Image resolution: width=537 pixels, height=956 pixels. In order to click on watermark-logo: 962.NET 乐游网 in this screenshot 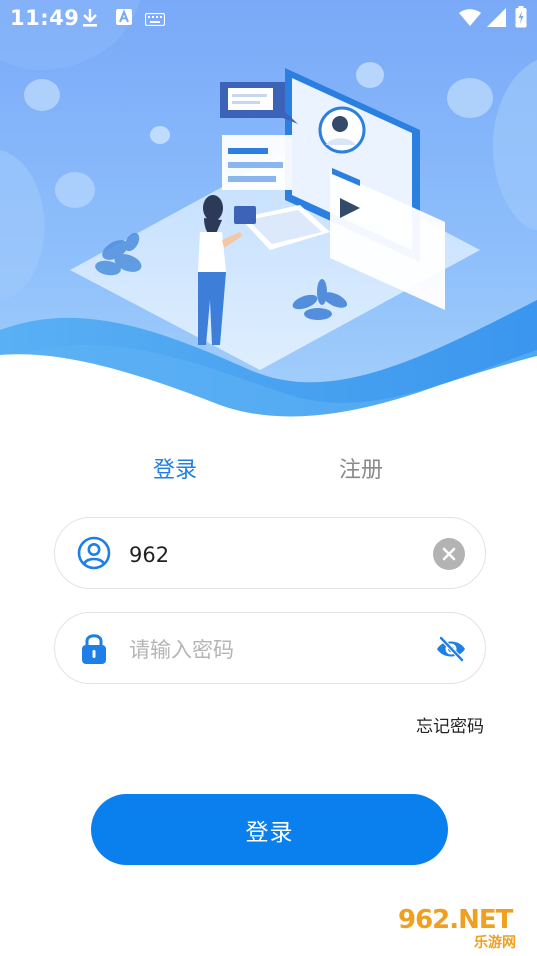, I will do `click(465, 929)`.